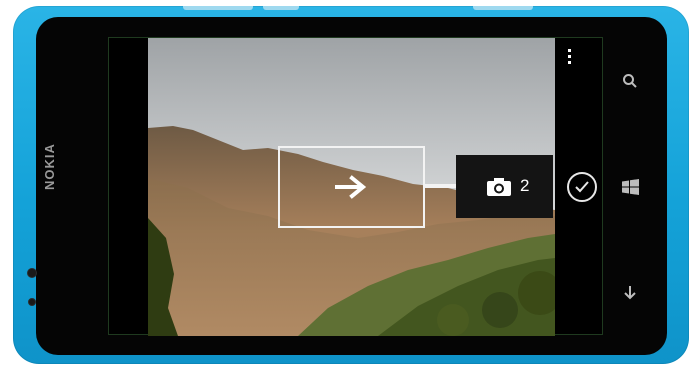  Describe the element at coordinates (630, 293) in the screenshot. I see `back-arrow-icon` at that location.